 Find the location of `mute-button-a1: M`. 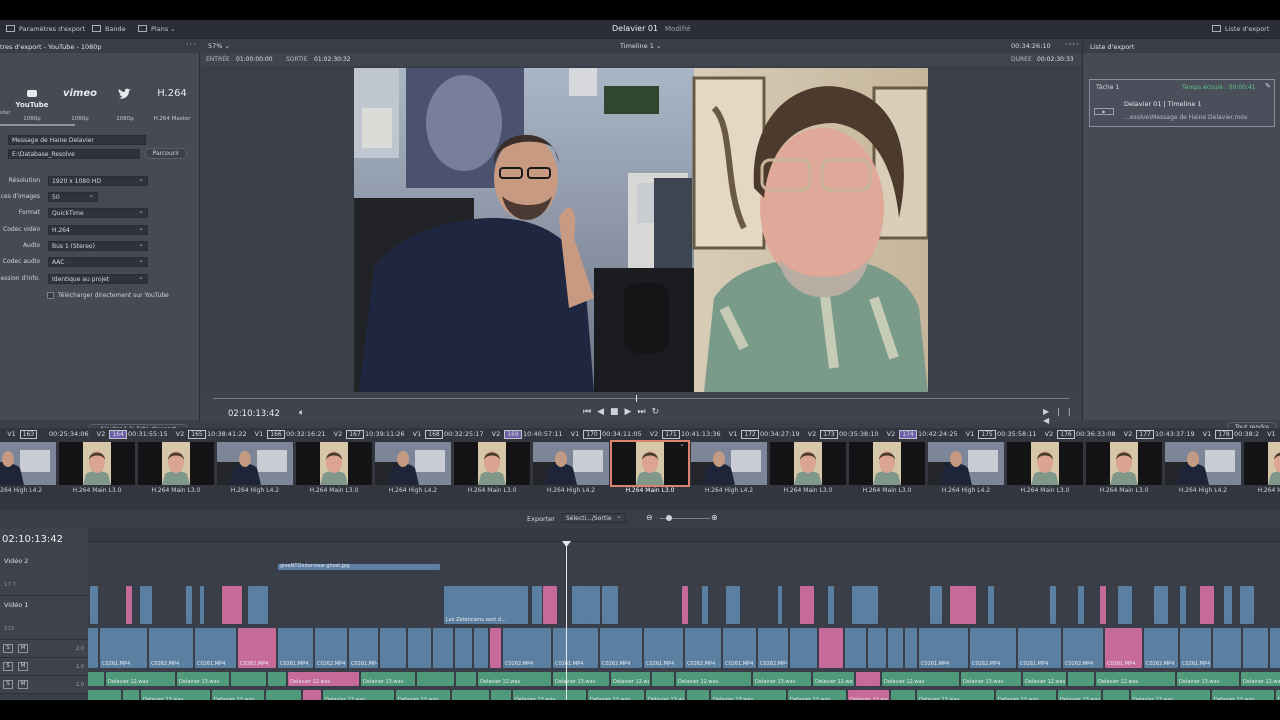

mute-button-a1: M is located at coordinates (23, 648).